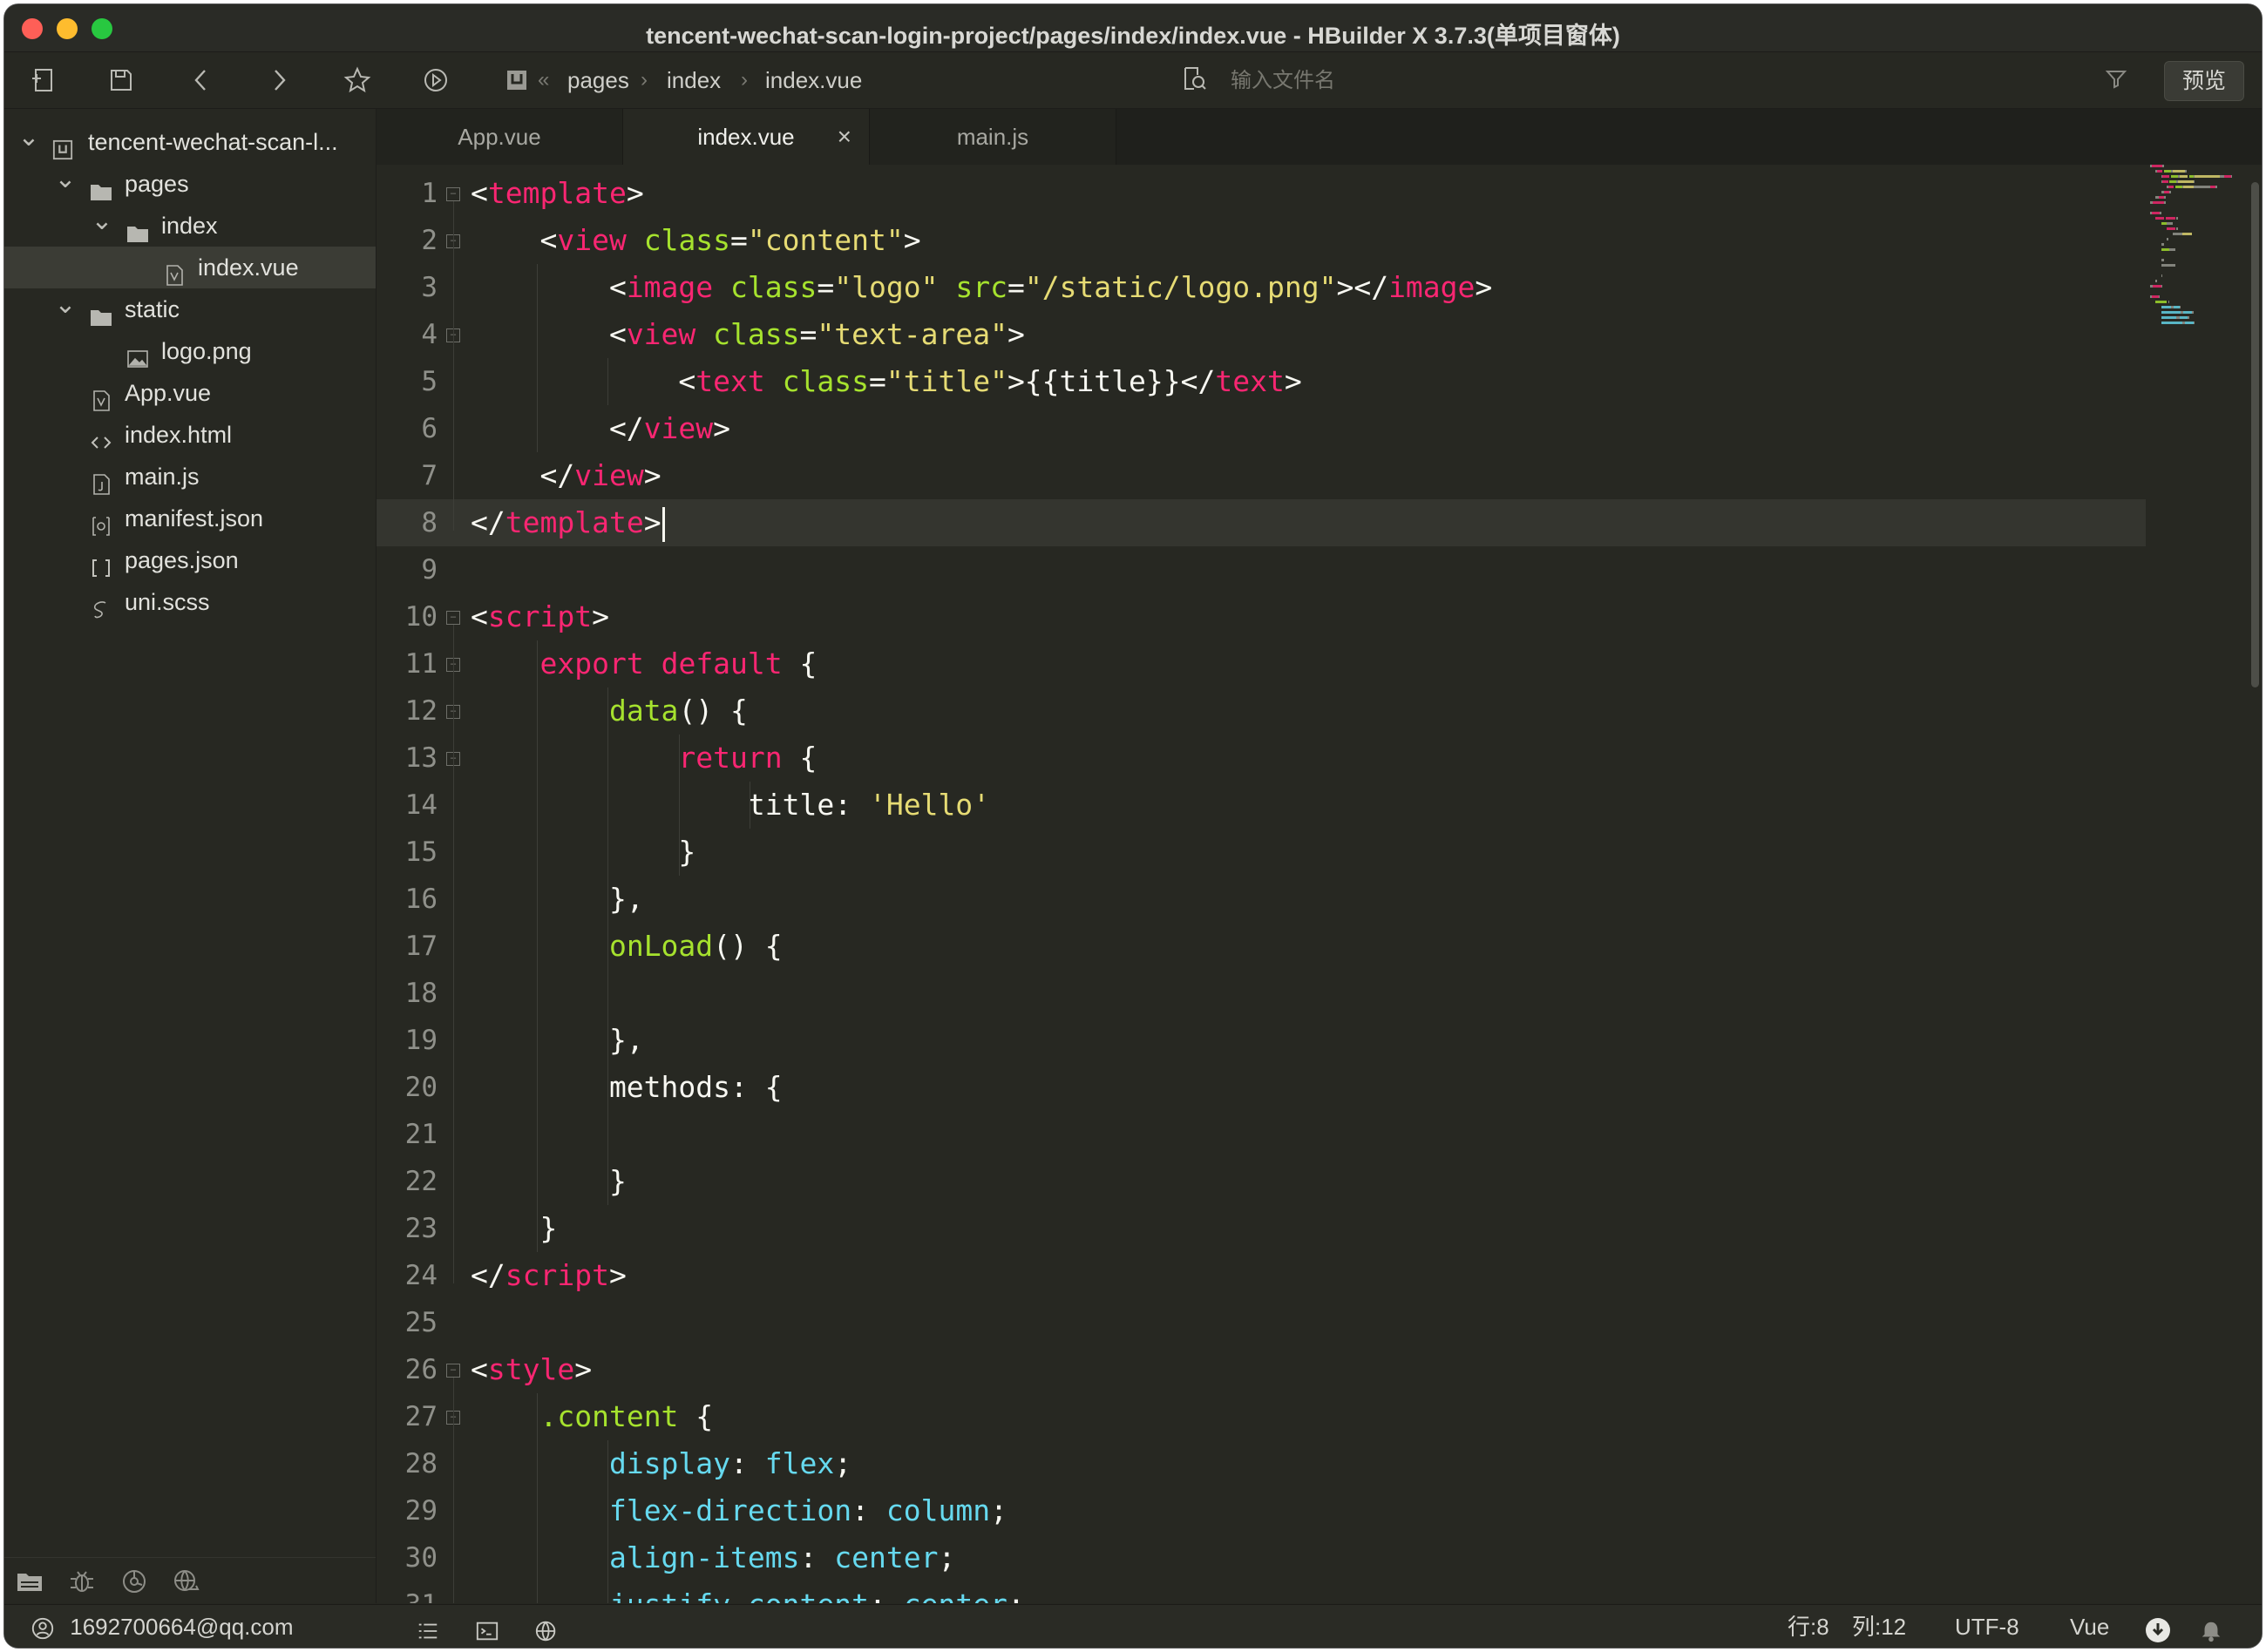 This screenshot has height=1652, width=2266. I want to click on filter-icon, so click(2116, 78).